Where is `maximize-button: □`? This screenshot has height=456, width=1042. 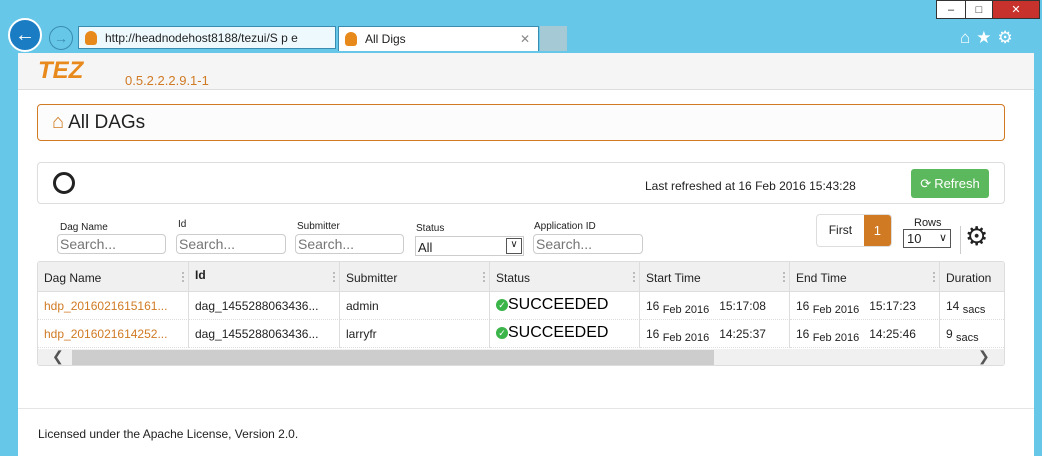 maximize-button: □ is located at coordinates (979, 9).